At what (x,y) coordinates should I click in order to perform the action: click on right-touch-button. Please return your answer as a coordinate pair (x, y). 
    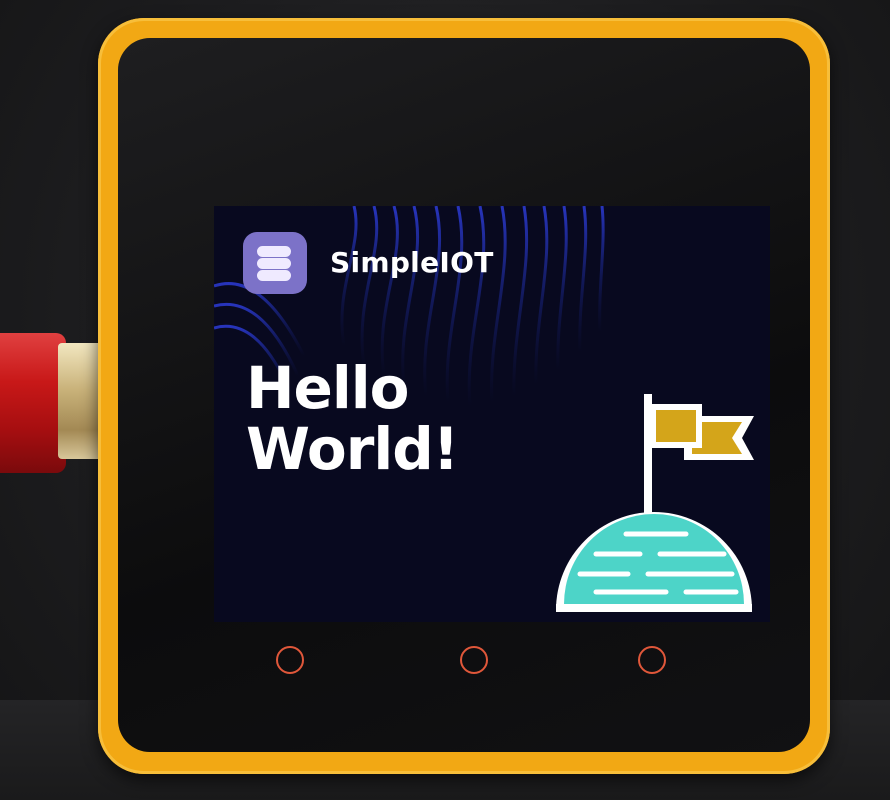
    Looking at the image, I should click on (652, 660).